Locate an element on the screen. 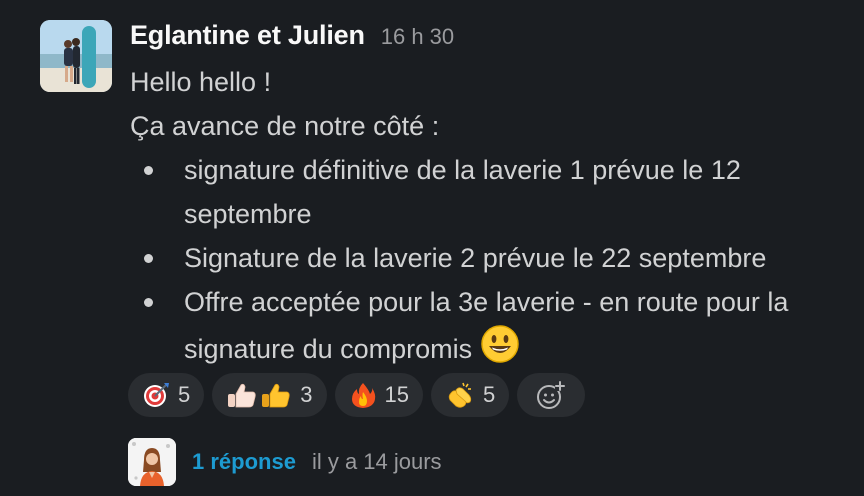 The width and height of the screenshot is (864, 496). reactions-bar: 5 3 15 5 is located at coordinates (357, 395).